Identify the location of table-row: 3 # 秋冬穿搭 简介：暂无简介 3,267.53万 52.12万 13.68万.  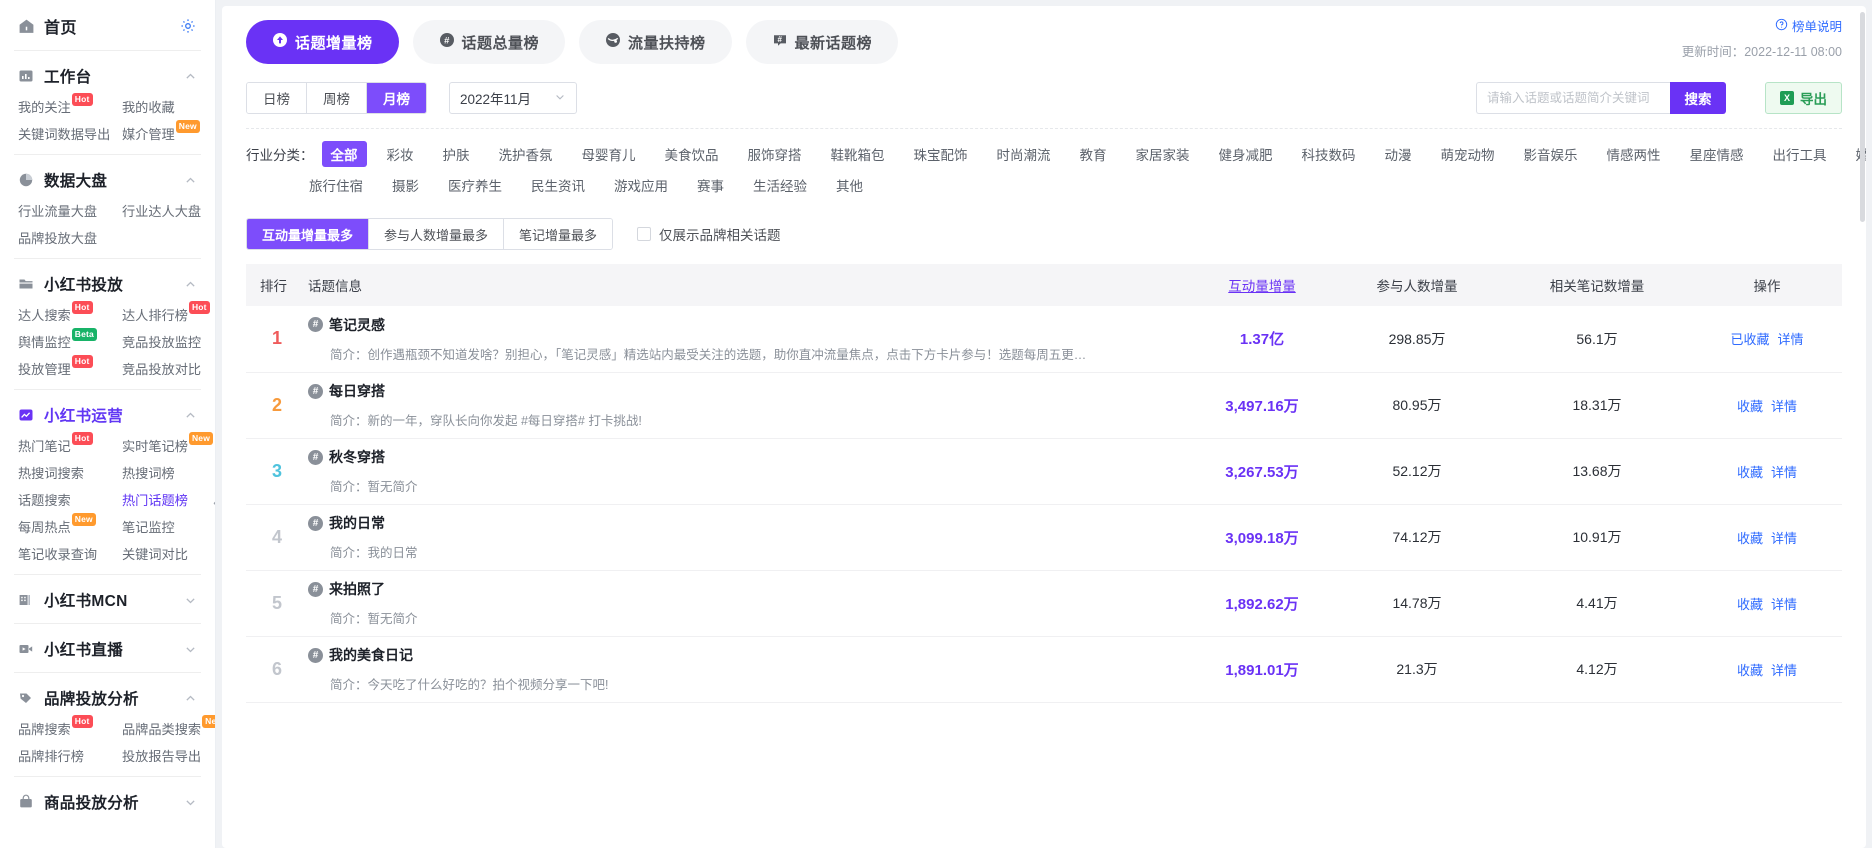
(1044, 471).